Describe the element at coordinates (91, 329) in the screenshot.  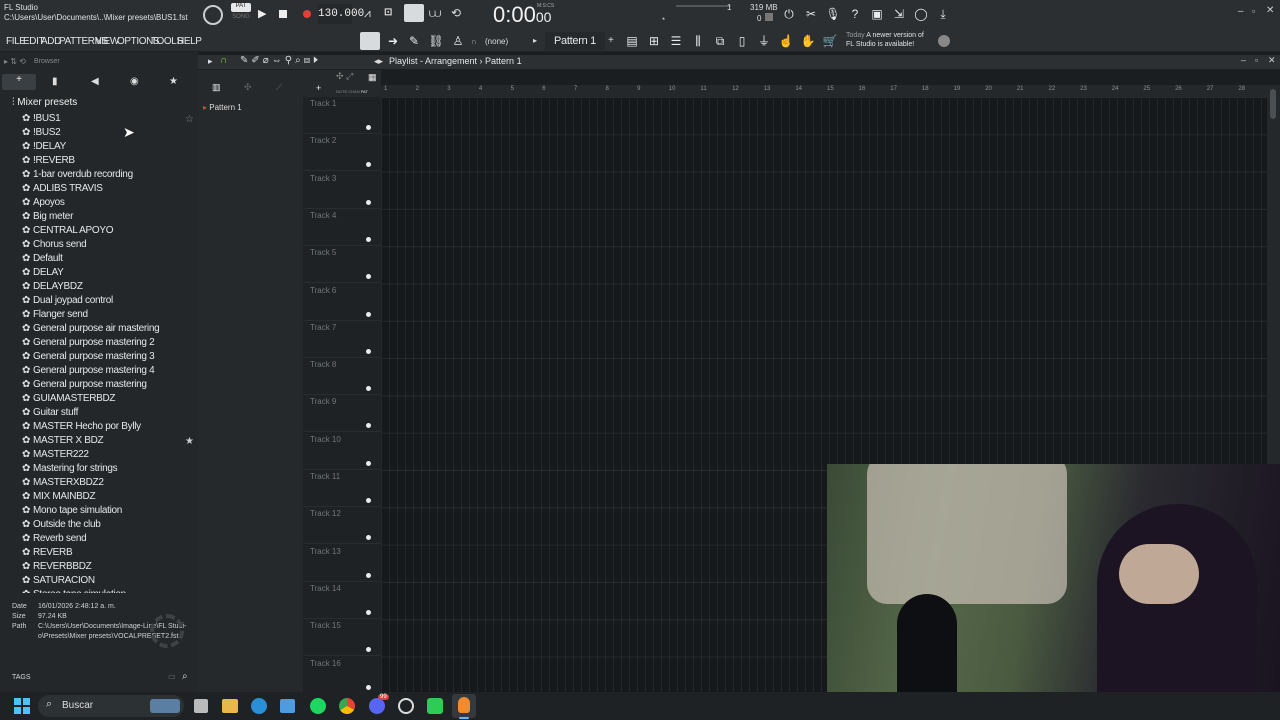
I see `preset-item: ✿ General purpose air mastering` at that location.